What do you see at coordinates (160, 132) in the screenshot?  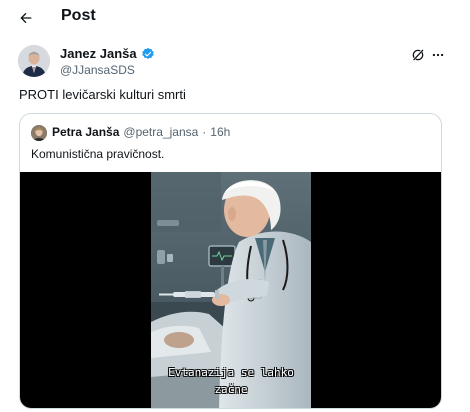 I see `quoted-author-handle: @petra_jansa` at bounding box center [160, 132].